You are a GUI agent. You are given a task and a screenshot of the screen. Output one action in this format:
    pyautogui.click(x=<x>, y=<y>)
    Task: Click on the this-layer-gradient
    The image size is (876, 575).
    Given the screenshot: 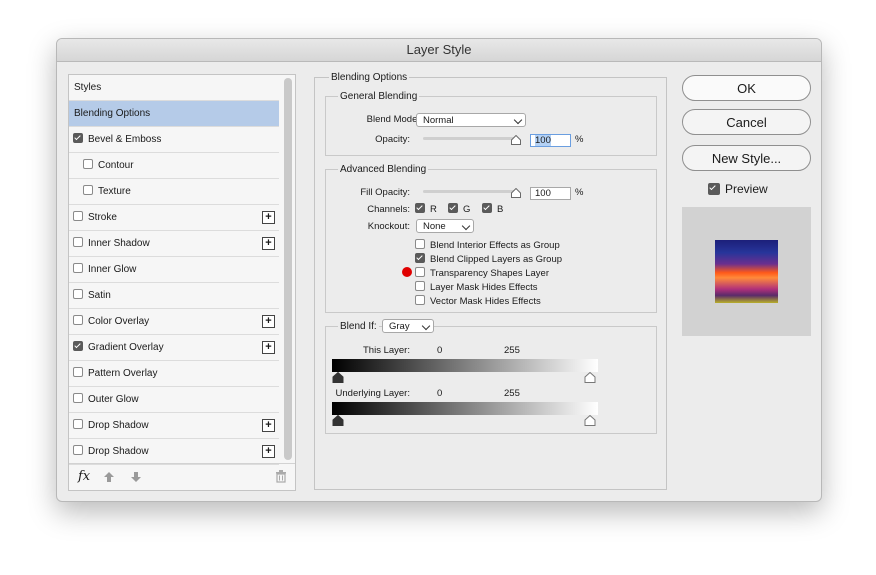 What is the action you would take?
    pyautogui.click(x=465, y=365)
    